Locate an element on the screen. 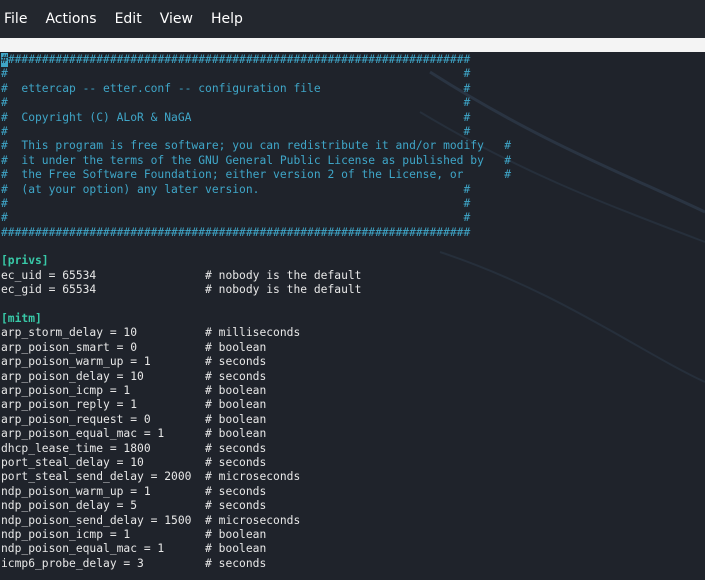 The width and height of the screenshot is (705, 580). config-setting-line: ec_uid = 65534 # nobody is the default is located at coordinates (181, 275).